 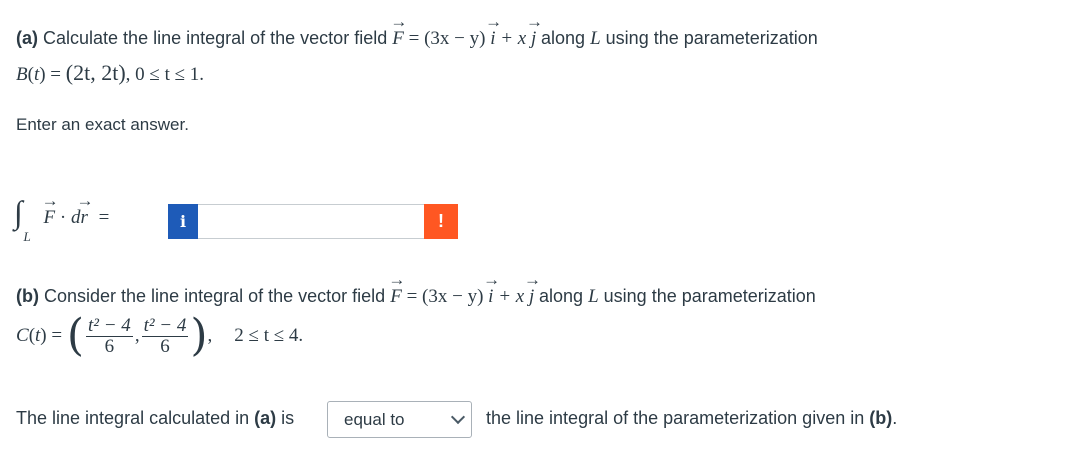 What do you see at coordinates (511, 296) in the screenshot?
I see `field-second-term-b: + x` at bounding box center [511, 296].